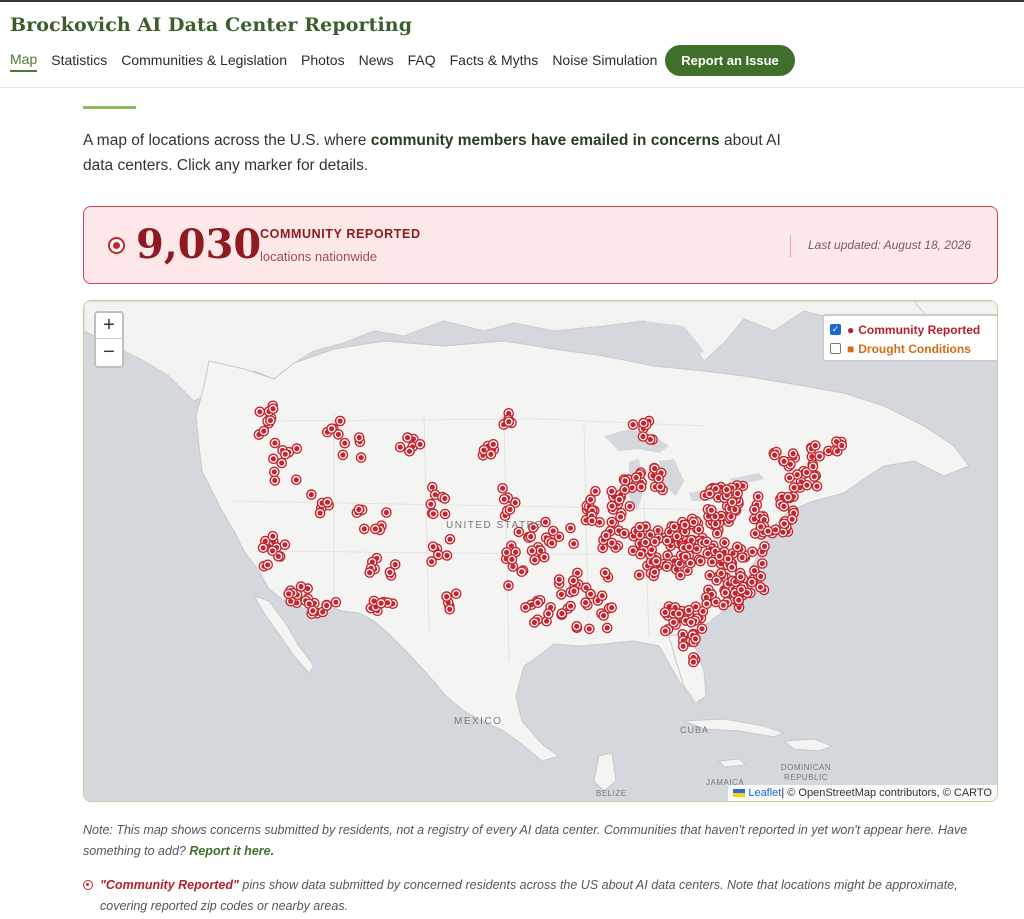 The width and height of the screenshot is (1024, 919). Describe the element at coordinates (835, 348) in the screenshot. I see `drought-conditions-checkbox` at that location.